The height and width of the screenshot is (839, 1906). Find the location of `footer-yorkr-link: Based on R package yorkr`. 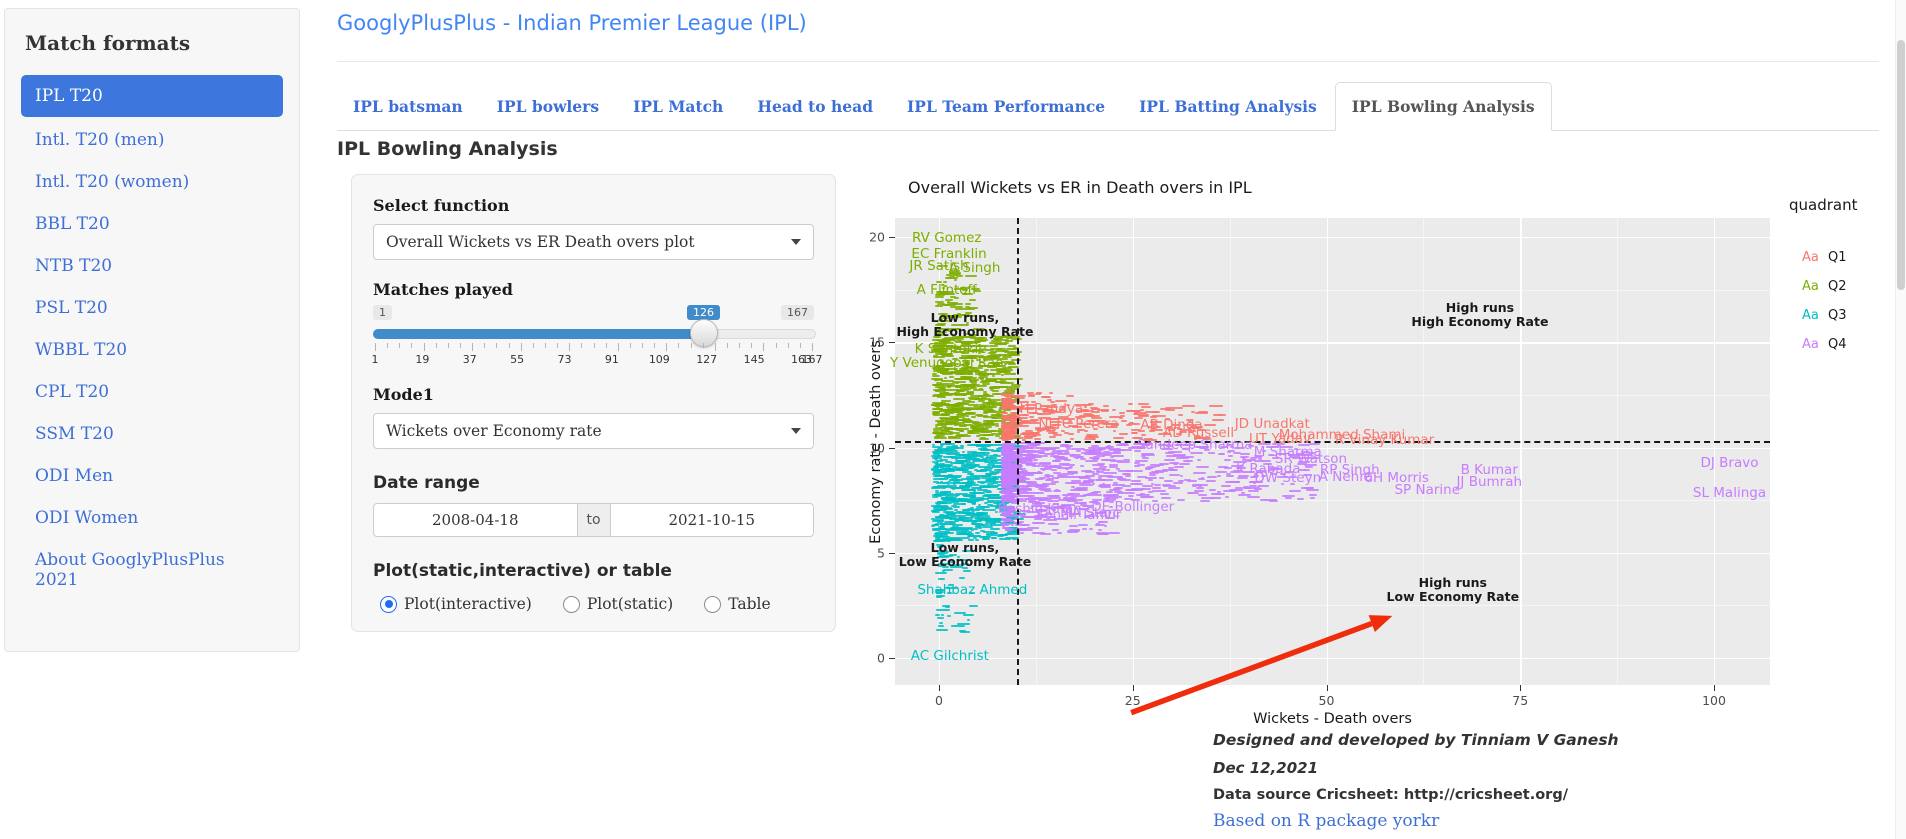

footer-yorkr-link: Based on R package yorkr is located at coordinates (1416, 821).